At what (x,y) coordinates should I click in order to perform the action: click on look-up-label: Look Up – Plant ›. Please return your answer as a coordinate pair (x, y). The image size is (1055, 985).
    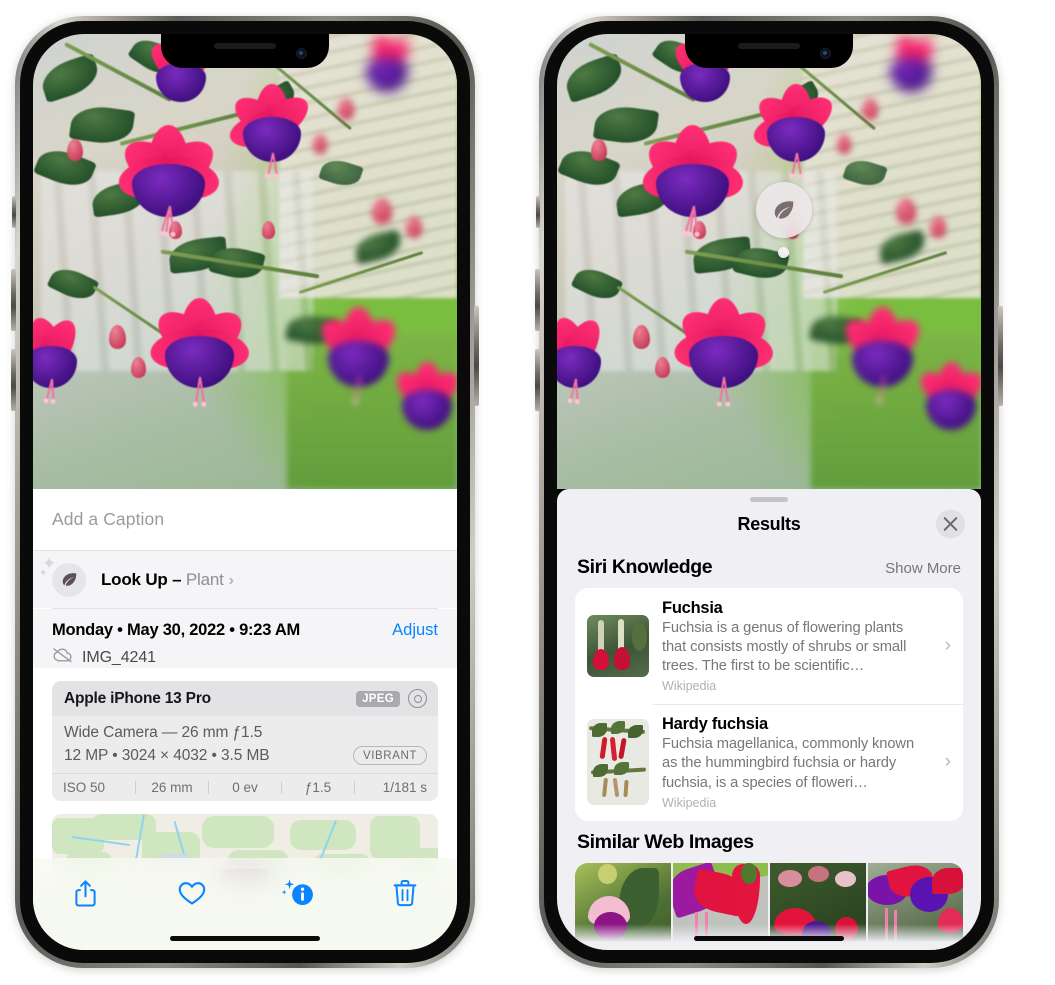
    Looking at the image, I should click on (167, 580).